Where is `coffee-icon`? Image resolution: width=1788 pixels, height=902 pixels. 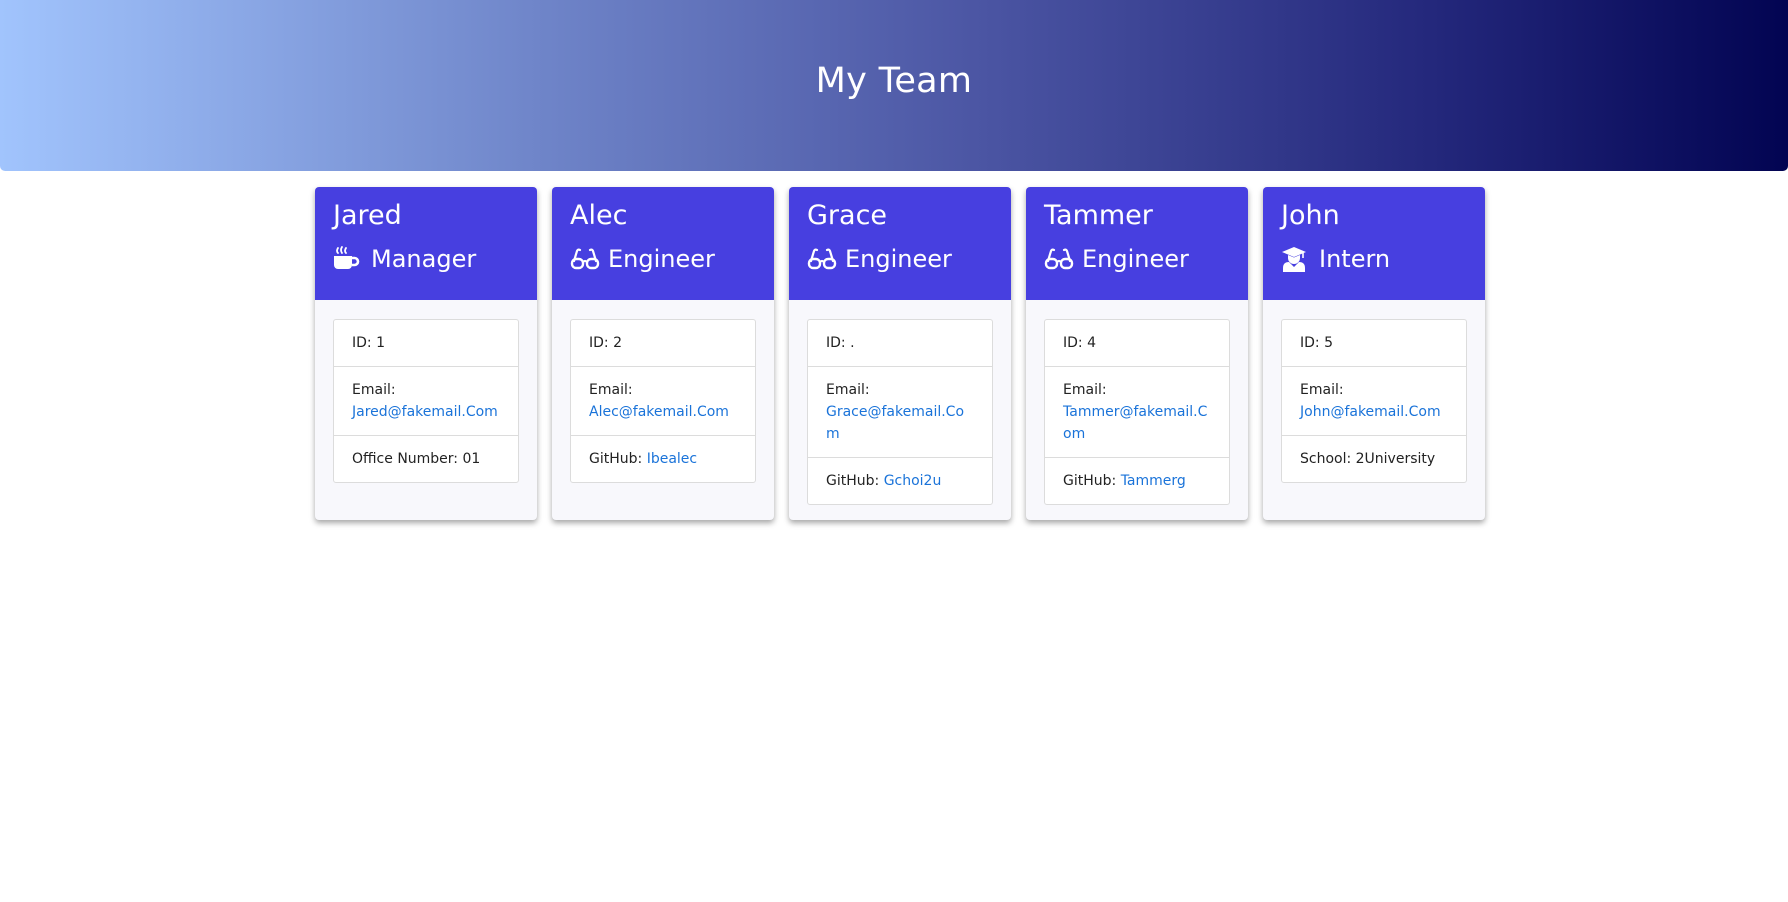
coffee-icon is located at coordinates (348, 258).